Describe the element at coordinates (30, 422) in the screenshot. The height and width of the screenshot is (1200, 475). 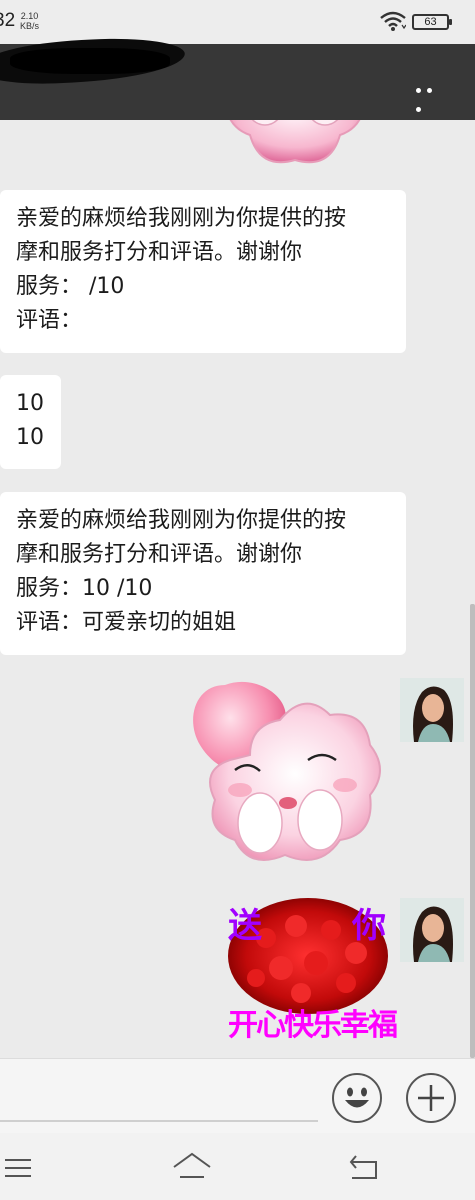
I see `chat-bubble-scores: 10 10` at that location.